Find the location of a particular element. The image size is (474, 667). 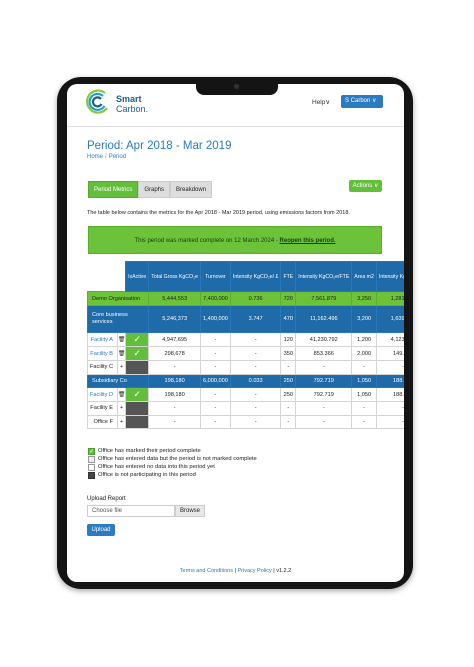

user-menu-button: S Carbon ∨ is located at coordinates (362, 101).